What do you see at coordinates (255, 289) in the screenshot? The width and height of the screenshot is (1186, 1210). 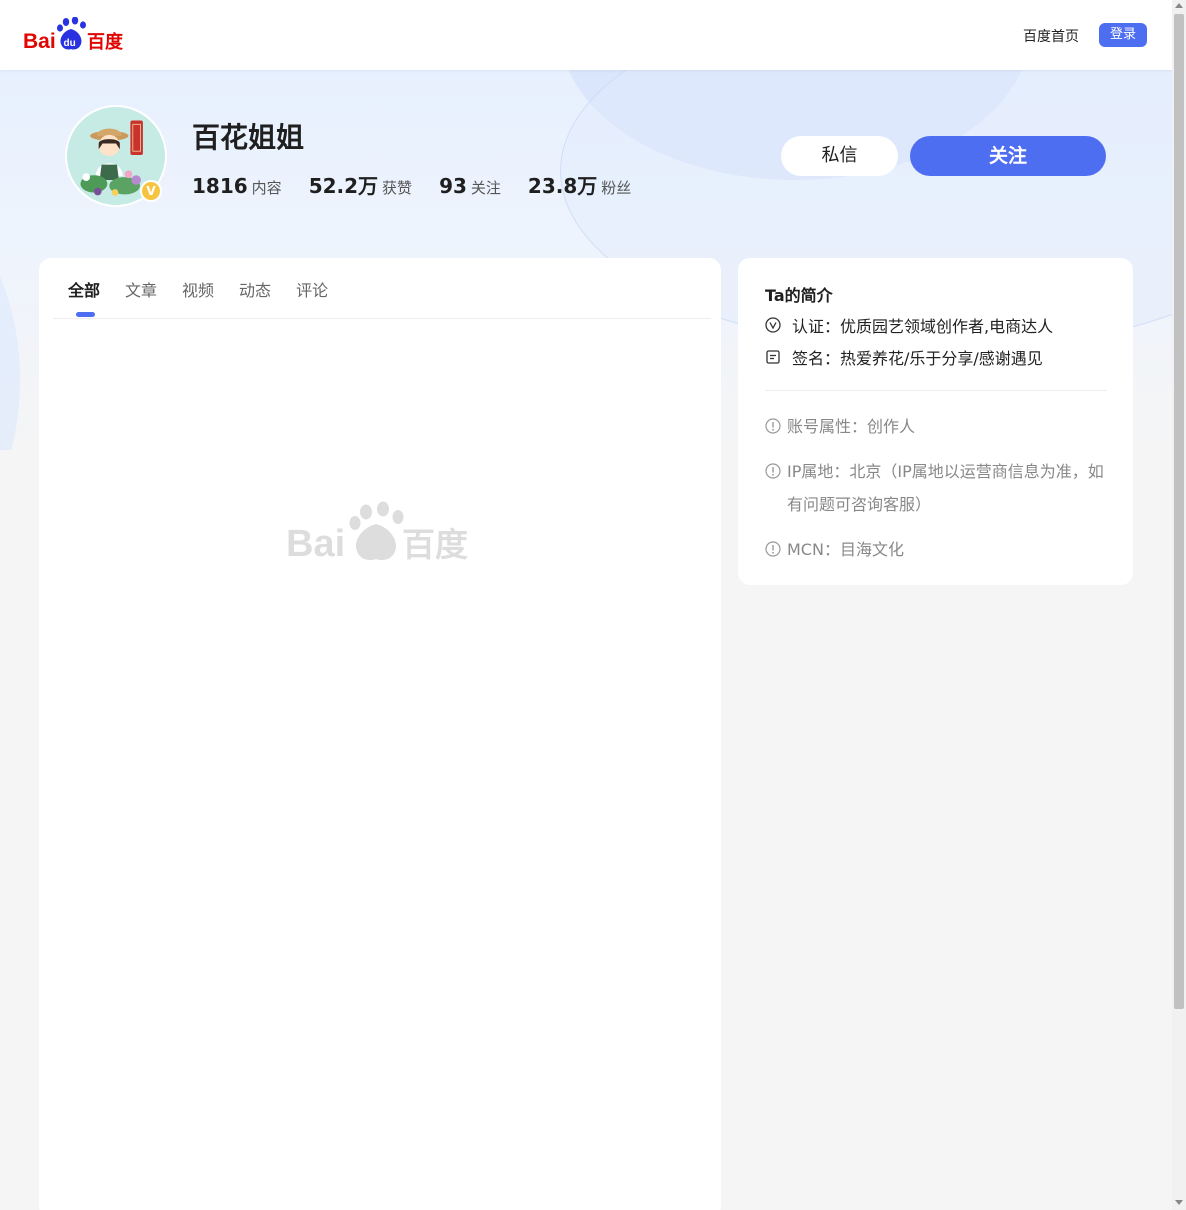 I see `tab-updates: 动态` at bounding box center [255, 289].